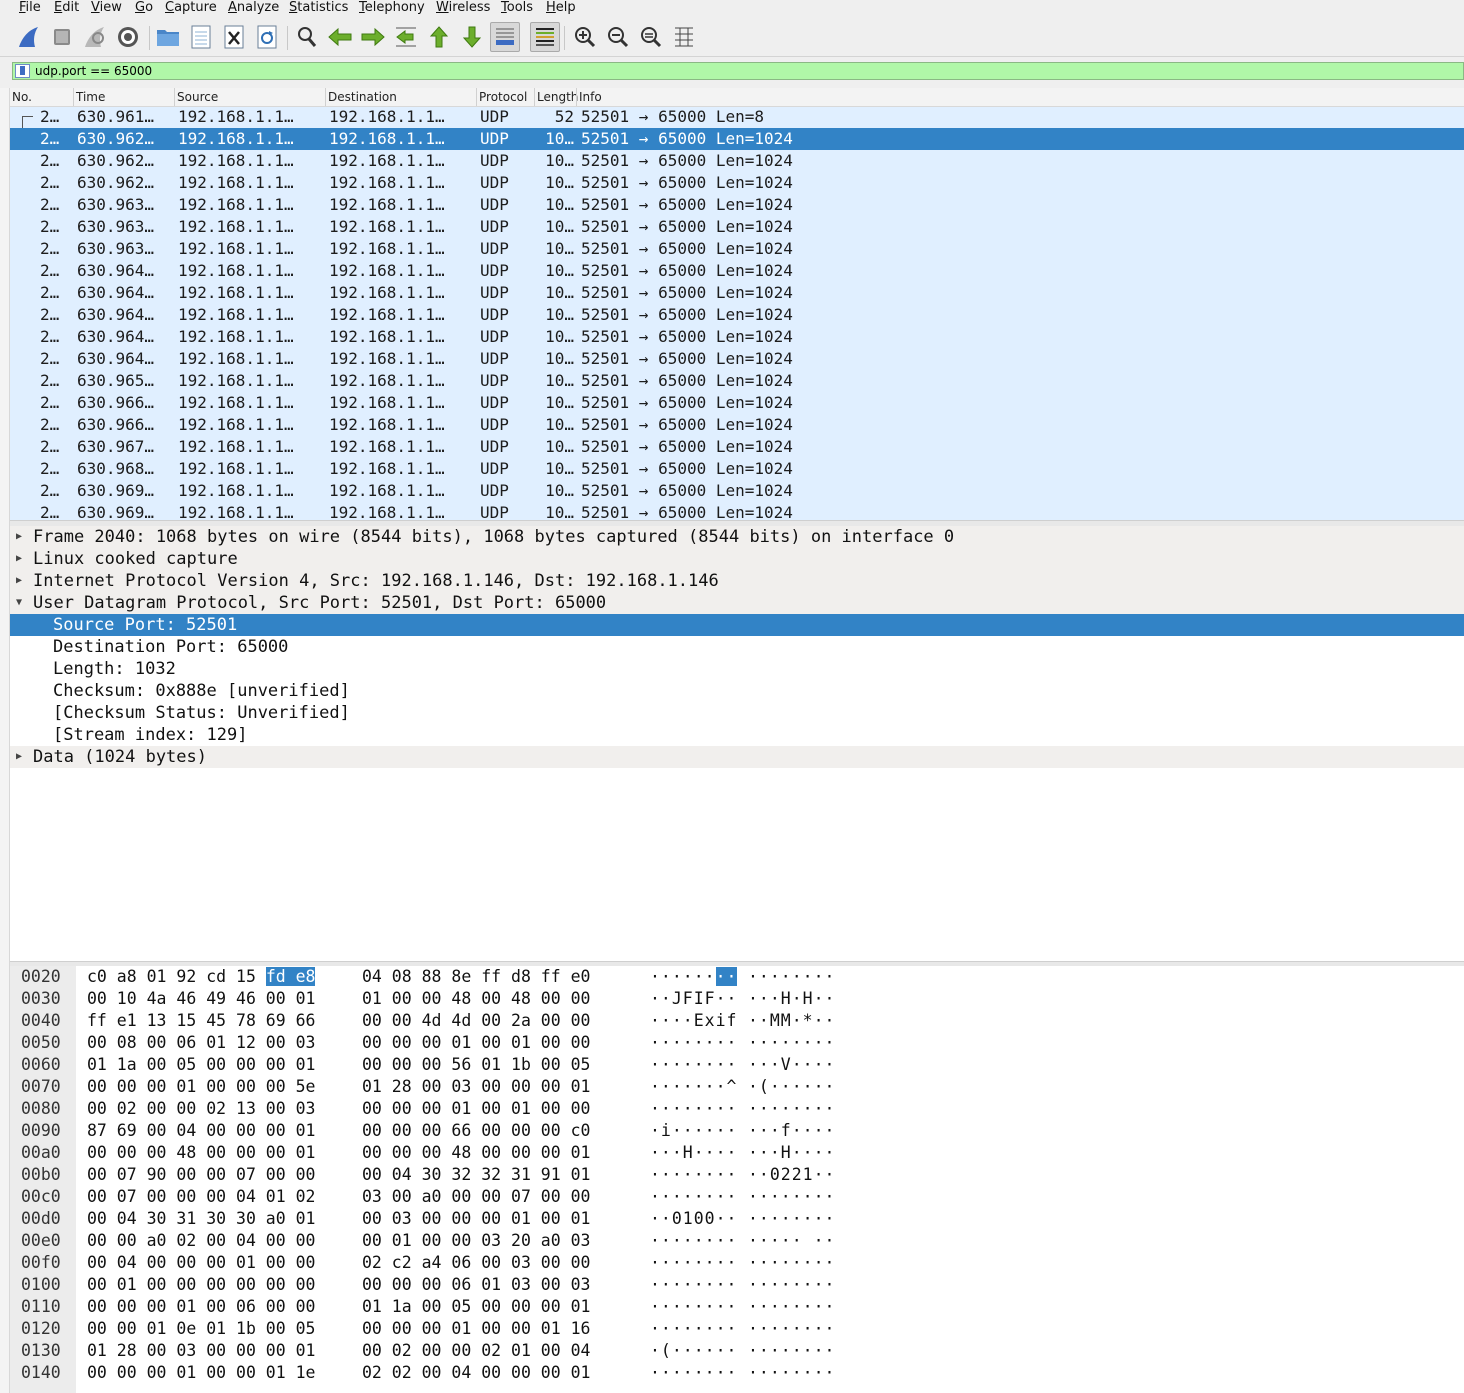 The width and height of the screenshot is (1464, 1393). Describe the element at coordinates (30, 8) in the screenshot. I see `menu-file: File` at that location.